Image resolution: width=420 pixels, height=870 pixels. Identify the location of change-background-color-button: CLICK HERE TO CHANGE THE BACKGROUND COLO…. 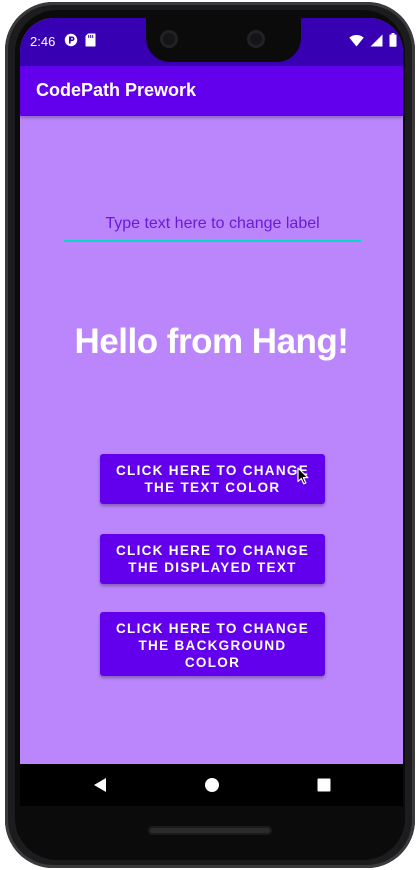
(212, 644).